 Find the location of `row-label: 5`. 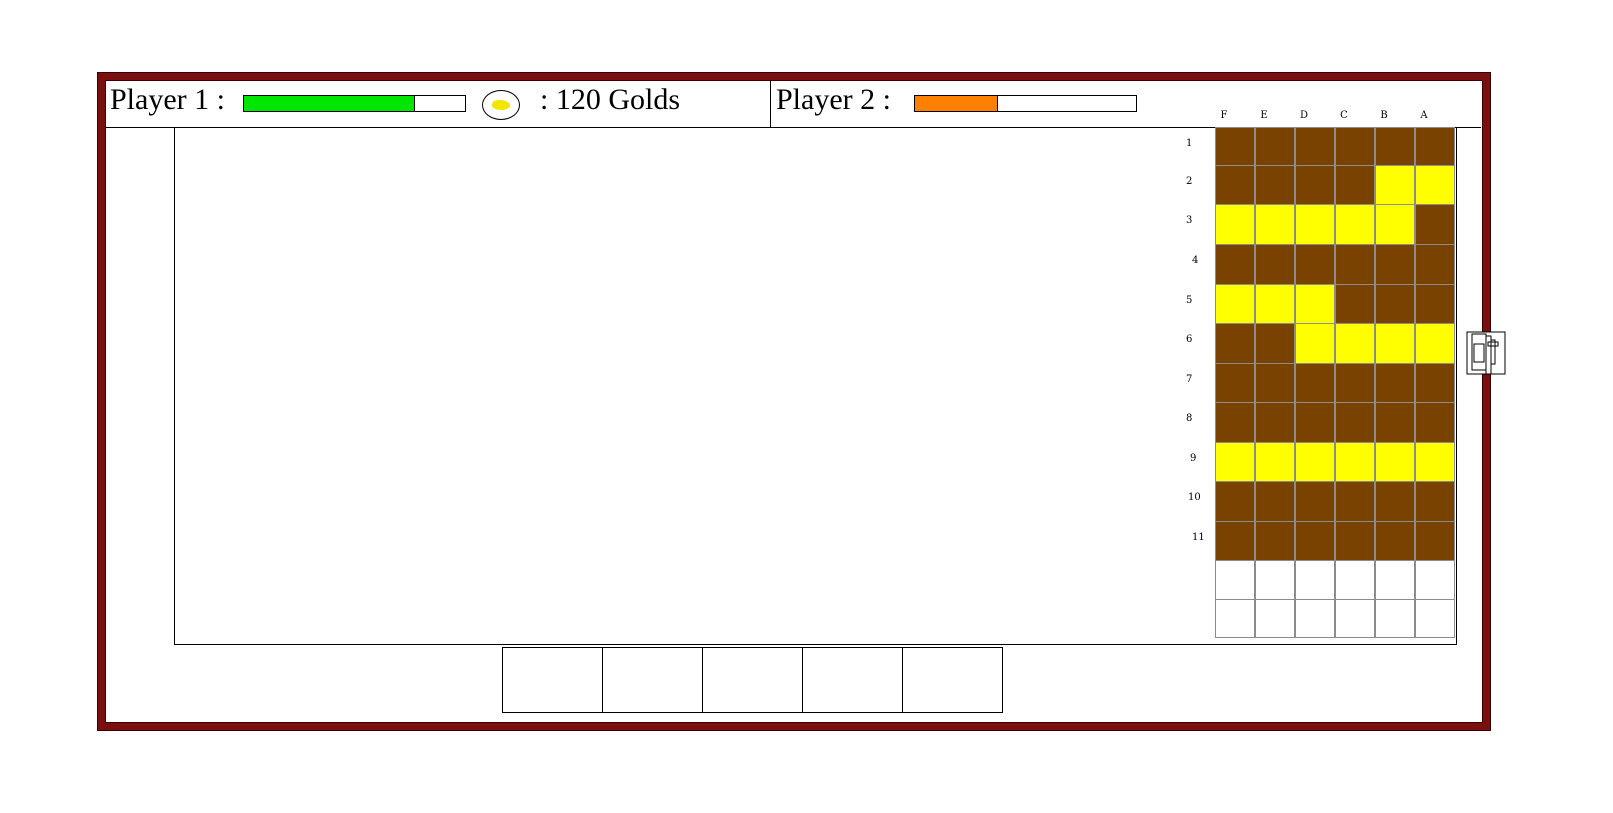

row-label: 5 is located at coordinates (1189, 300).